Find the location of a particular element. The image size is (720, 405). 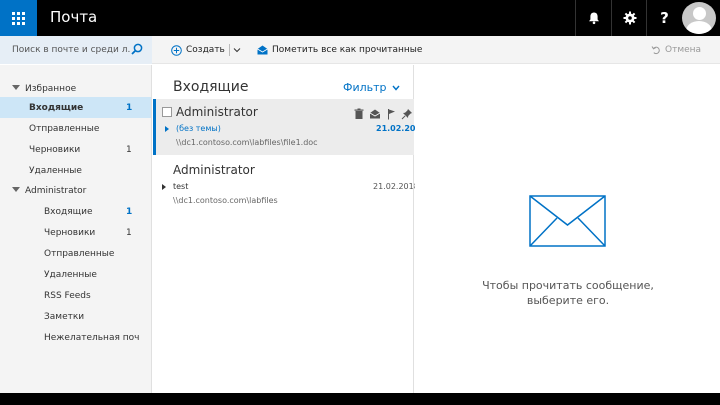

account-item-inbox: Входящие 1 is located at coordinates (75, 211).